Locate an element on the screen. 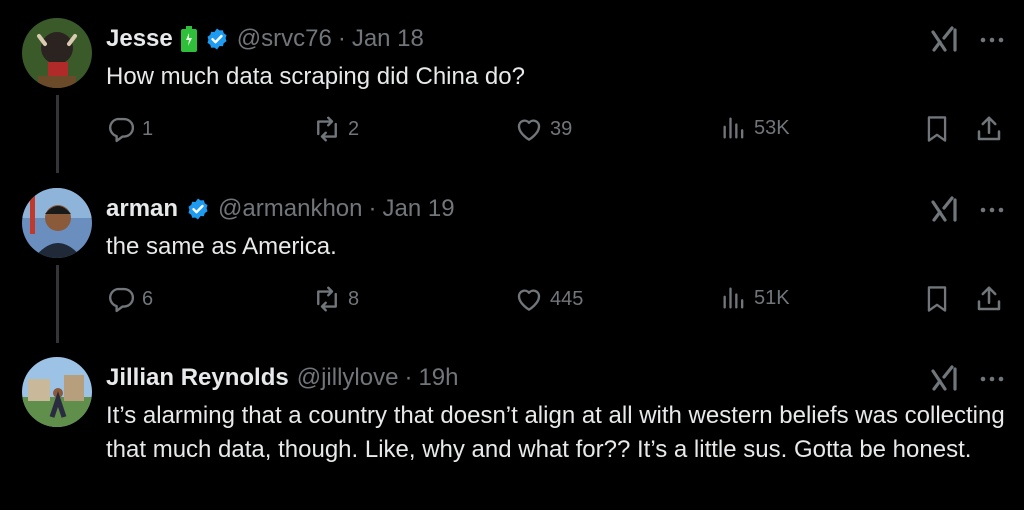 Image resolution: width=1024 pixels, height=510 pixels. like-button: 445 is located at coordinates (548, 299).